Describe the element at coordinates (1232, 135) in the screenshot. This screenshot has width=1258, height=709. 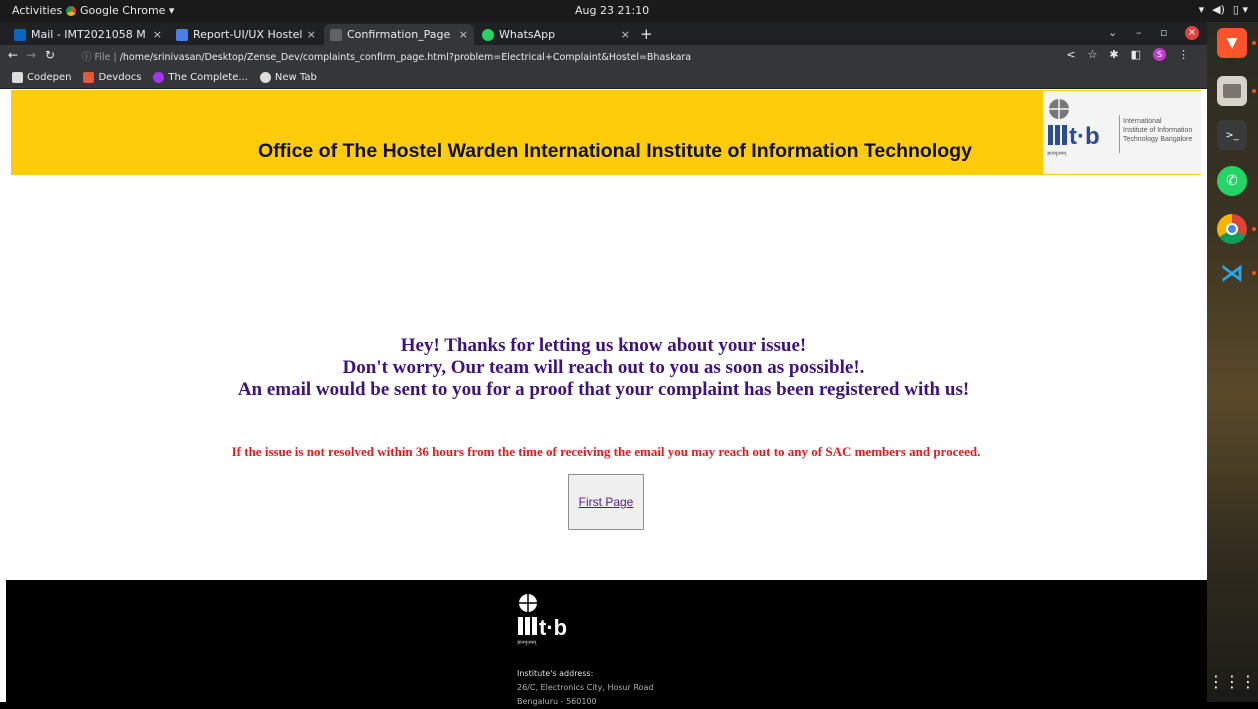
I see `terminal-icon: >_` at that location.